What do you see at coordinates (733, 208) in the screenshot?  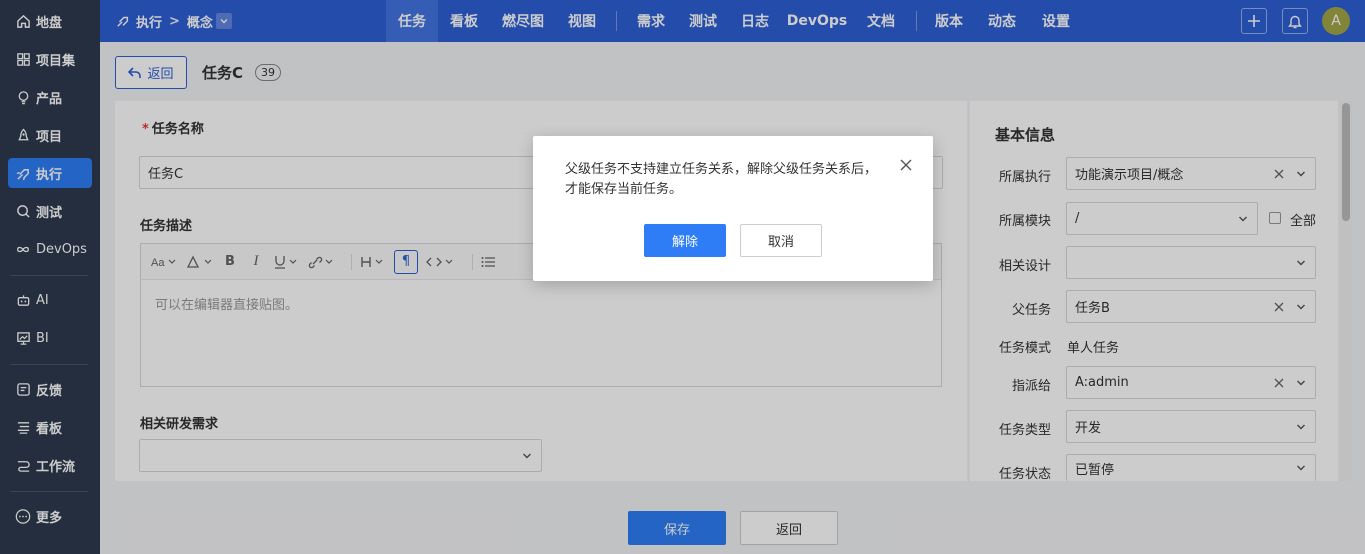 I see `confirm-dialog: 父级任务不支持建立任务关系，解除父级任务关系后， 才能保存当前任务。 解除 取消` at bounding box center [733, 208].